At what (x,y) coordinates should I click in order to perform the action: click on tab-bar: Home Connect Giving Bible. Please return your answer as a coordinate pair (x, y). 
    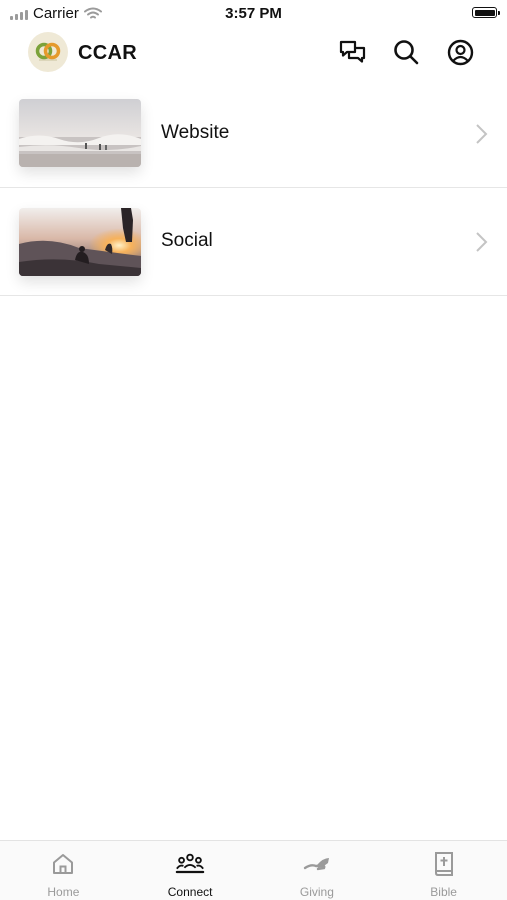
    Looking at the image, I should click on (253, 870).